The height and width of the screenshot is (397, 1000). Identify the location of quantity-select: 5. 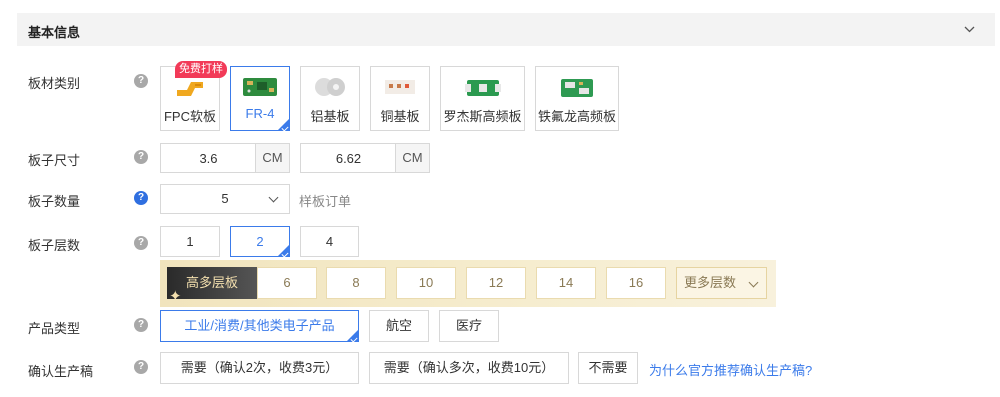
(225, 199).